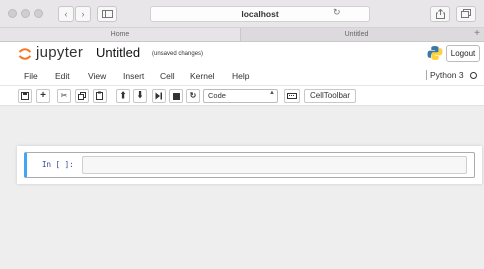 The height and width of the screenshot is (269, 484). I want to click on celltoolbar-button: CellToolbar, so click(330, 96).